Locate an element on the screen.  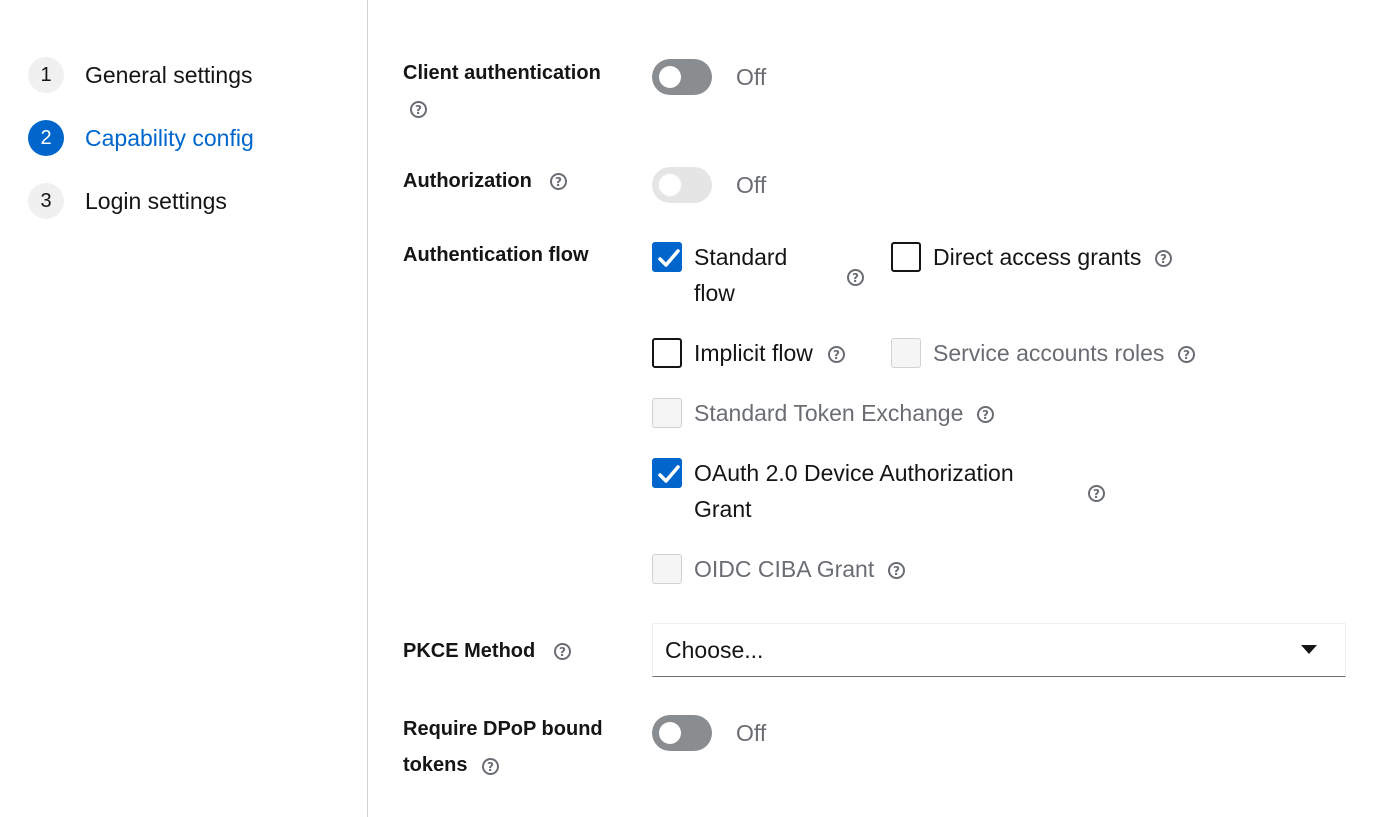
implicit-flow-help-icon: ? is located at coordinates (836, 354).